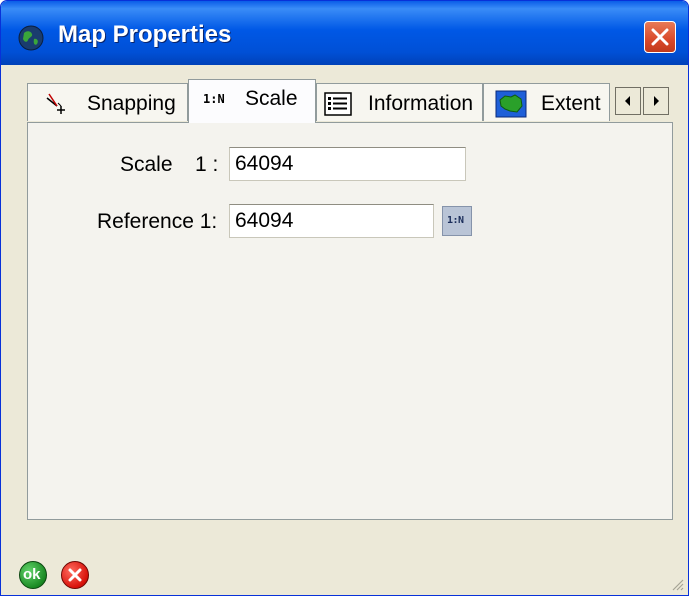  I want to click on scroll-tabs-right-button, so click(656, 101).